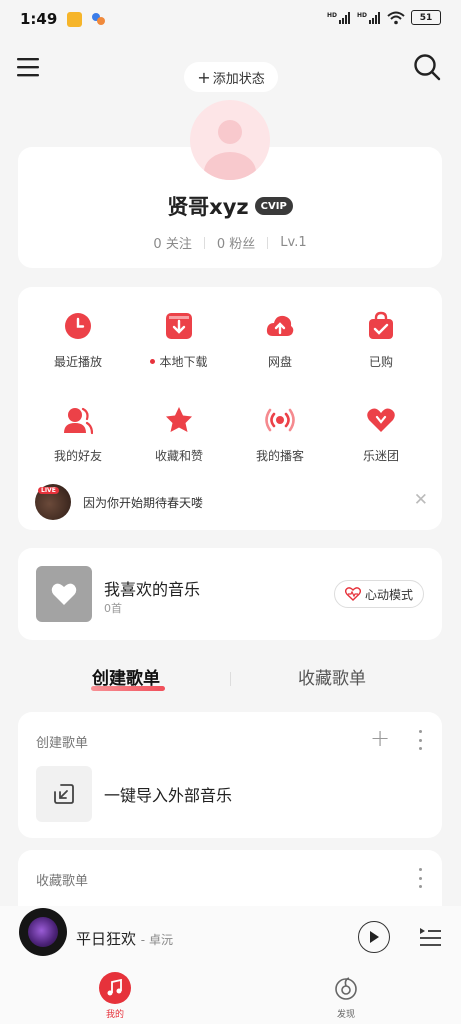  Describe the element at coordinates (78, 326) in the screenshot. I see `clock-icon` at that location.